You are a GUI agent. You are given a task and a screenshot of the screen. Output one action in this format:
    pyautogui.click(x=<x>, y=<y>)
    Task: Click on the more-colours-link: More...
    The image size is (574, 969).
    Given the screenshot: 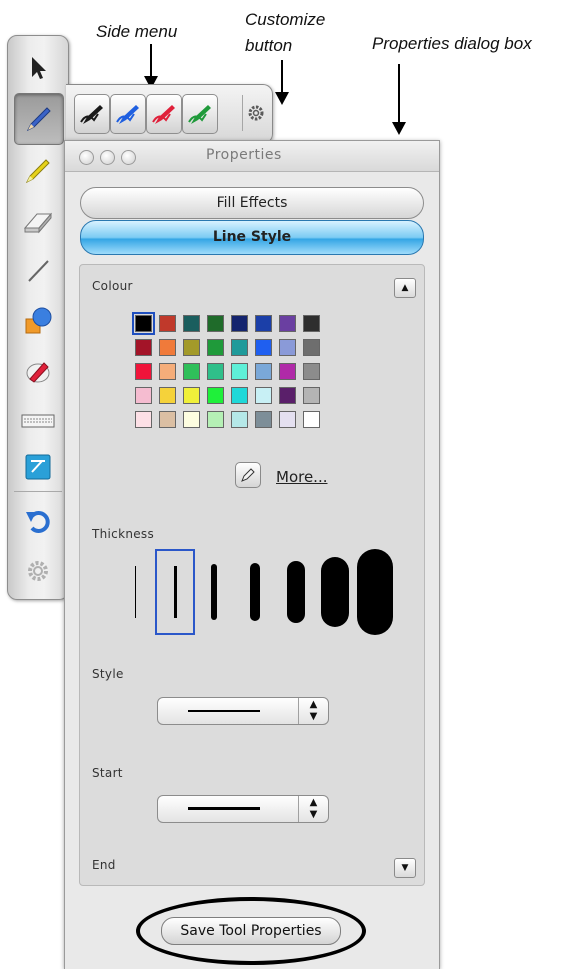 What is the action you would take?
    pyautogui.click(x=302, y=477)
    